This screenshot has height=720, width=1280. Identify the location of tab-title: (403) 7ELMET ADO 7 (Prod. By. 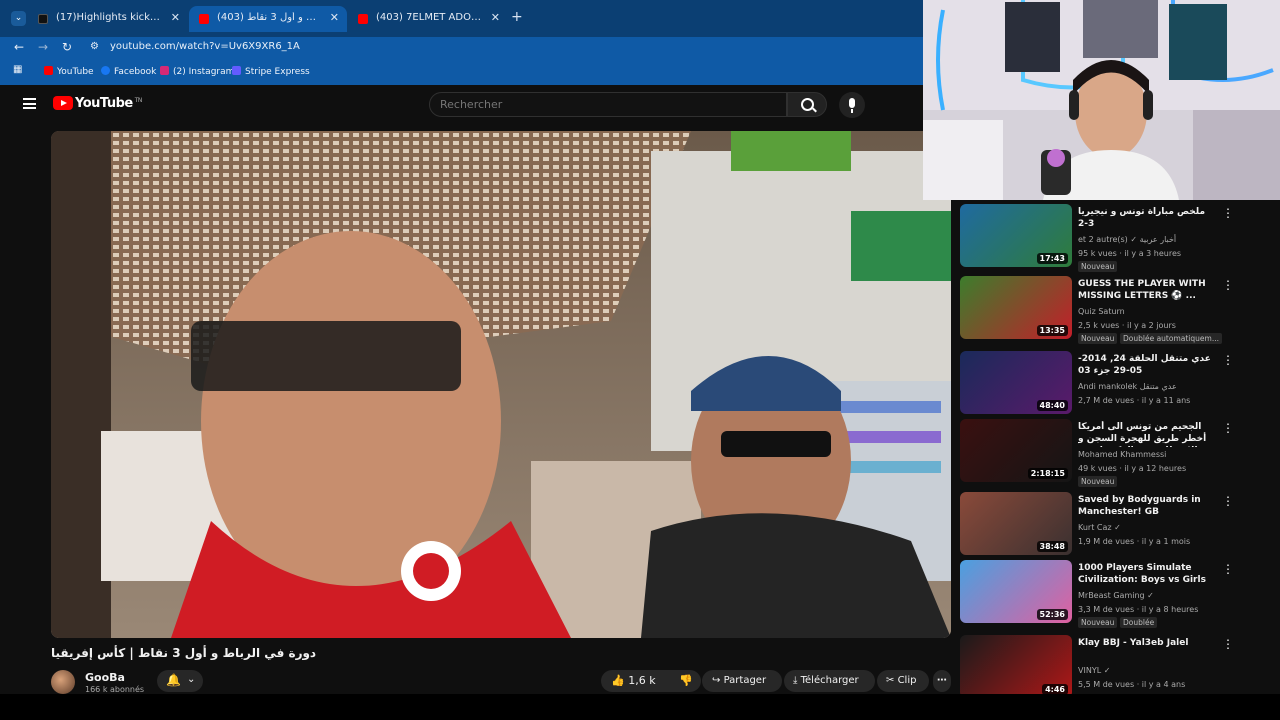
(430, 17).